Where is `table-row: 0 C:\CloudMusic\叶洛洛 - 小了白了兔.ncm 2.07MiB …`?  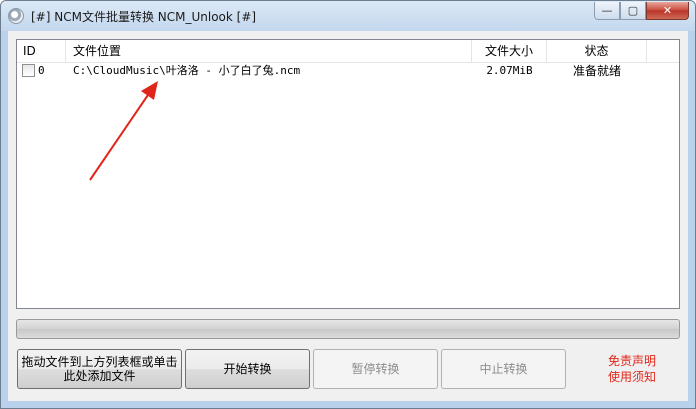
table-row: 0 C:\CloudMusic\叶洛洛 - 小了白了兔.ncm 2.07MiB … is located at coordinates (348, 71).